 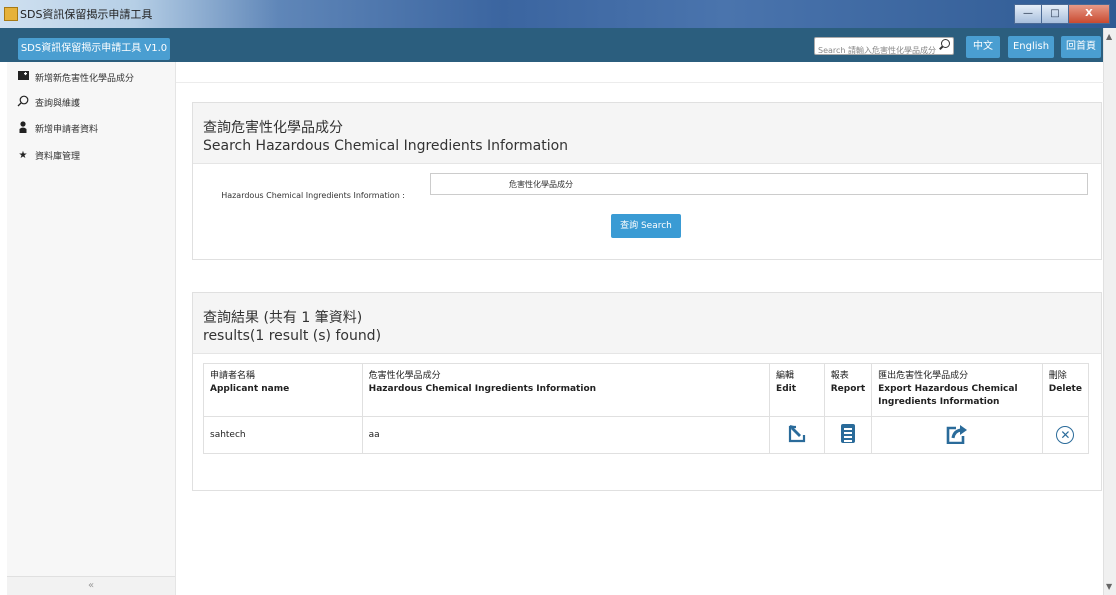 I want to click on scroll-up-icon: ▲, so click(x=1109, y=36).